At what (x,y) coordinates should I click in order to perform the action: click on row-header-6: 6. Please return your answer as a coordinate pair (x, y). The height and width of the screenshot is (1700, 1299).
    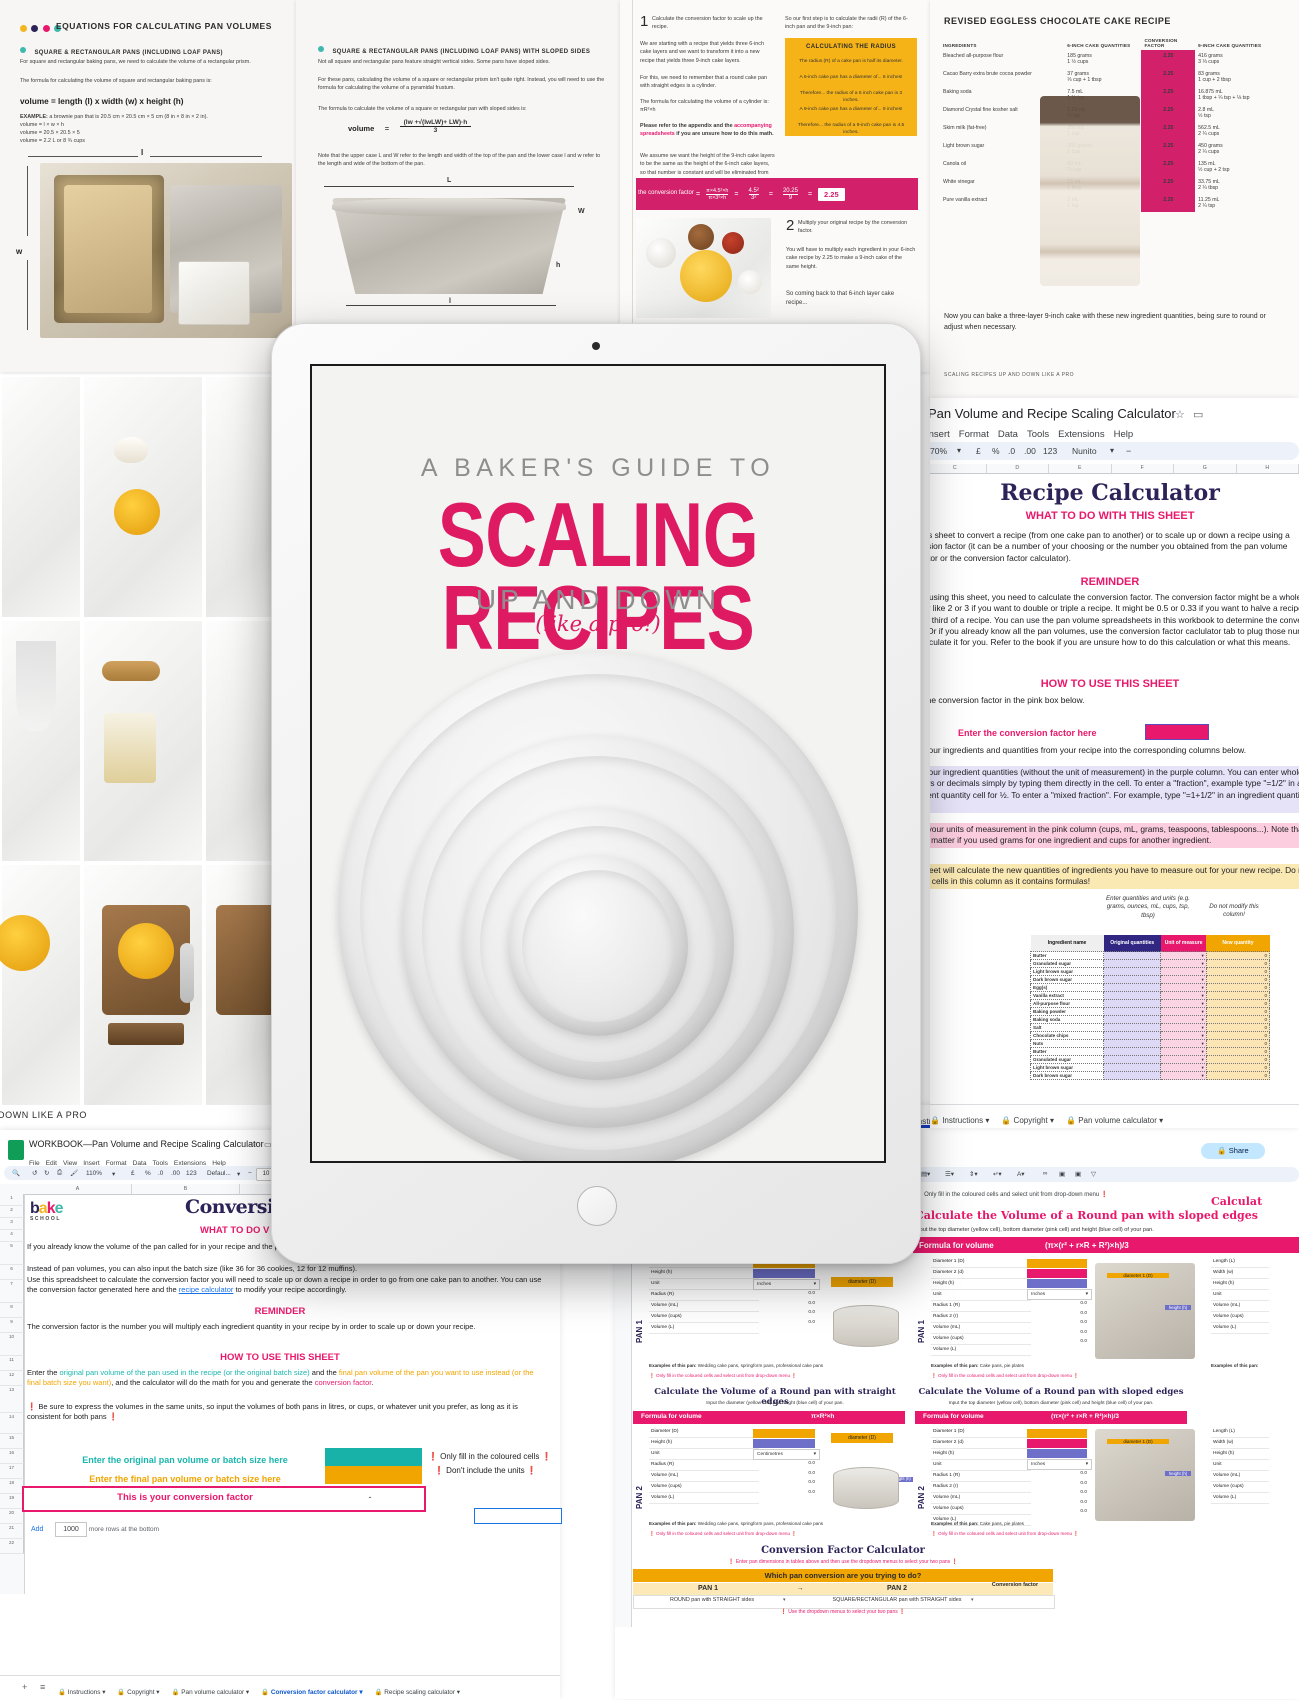
    Looking at the image, I should click on (12, 1272).